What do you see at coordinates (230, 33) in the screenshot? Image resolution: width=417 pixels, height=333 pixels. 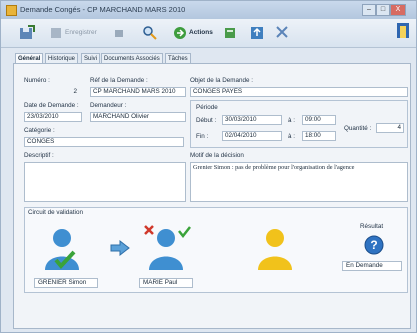 I see `documents-icon` at bounding box center [230, 33].